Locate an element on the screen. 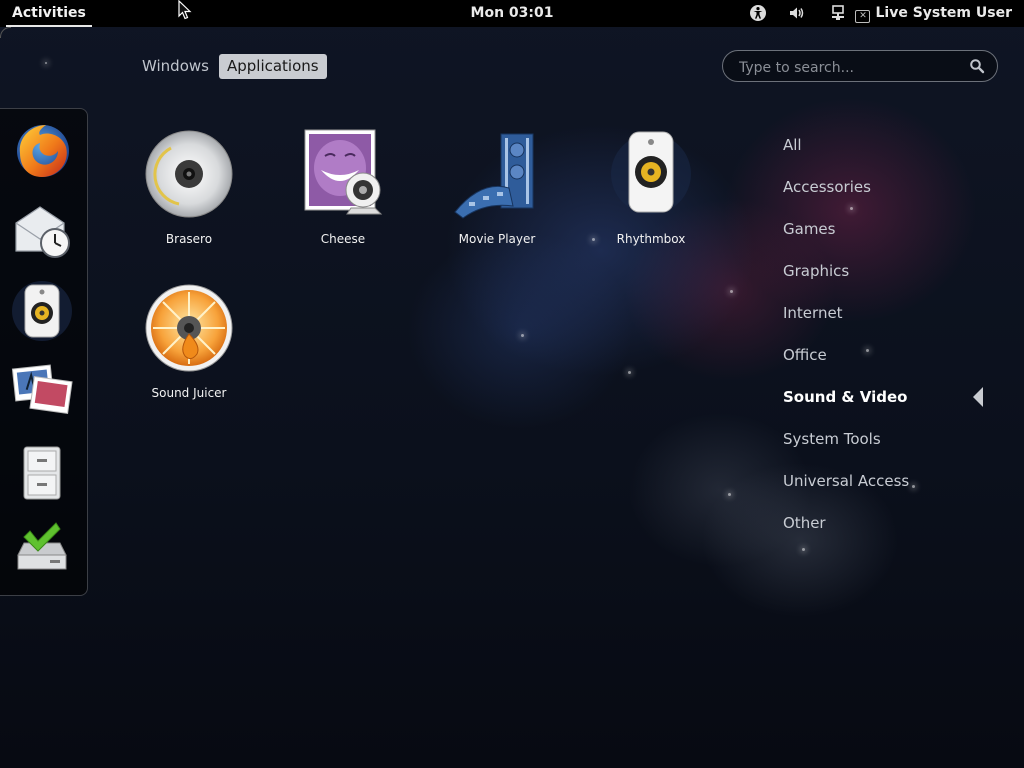 The width and height of the screenshot is (1024, 768). tab-windows: Windows is located at coordinates (175, 66).